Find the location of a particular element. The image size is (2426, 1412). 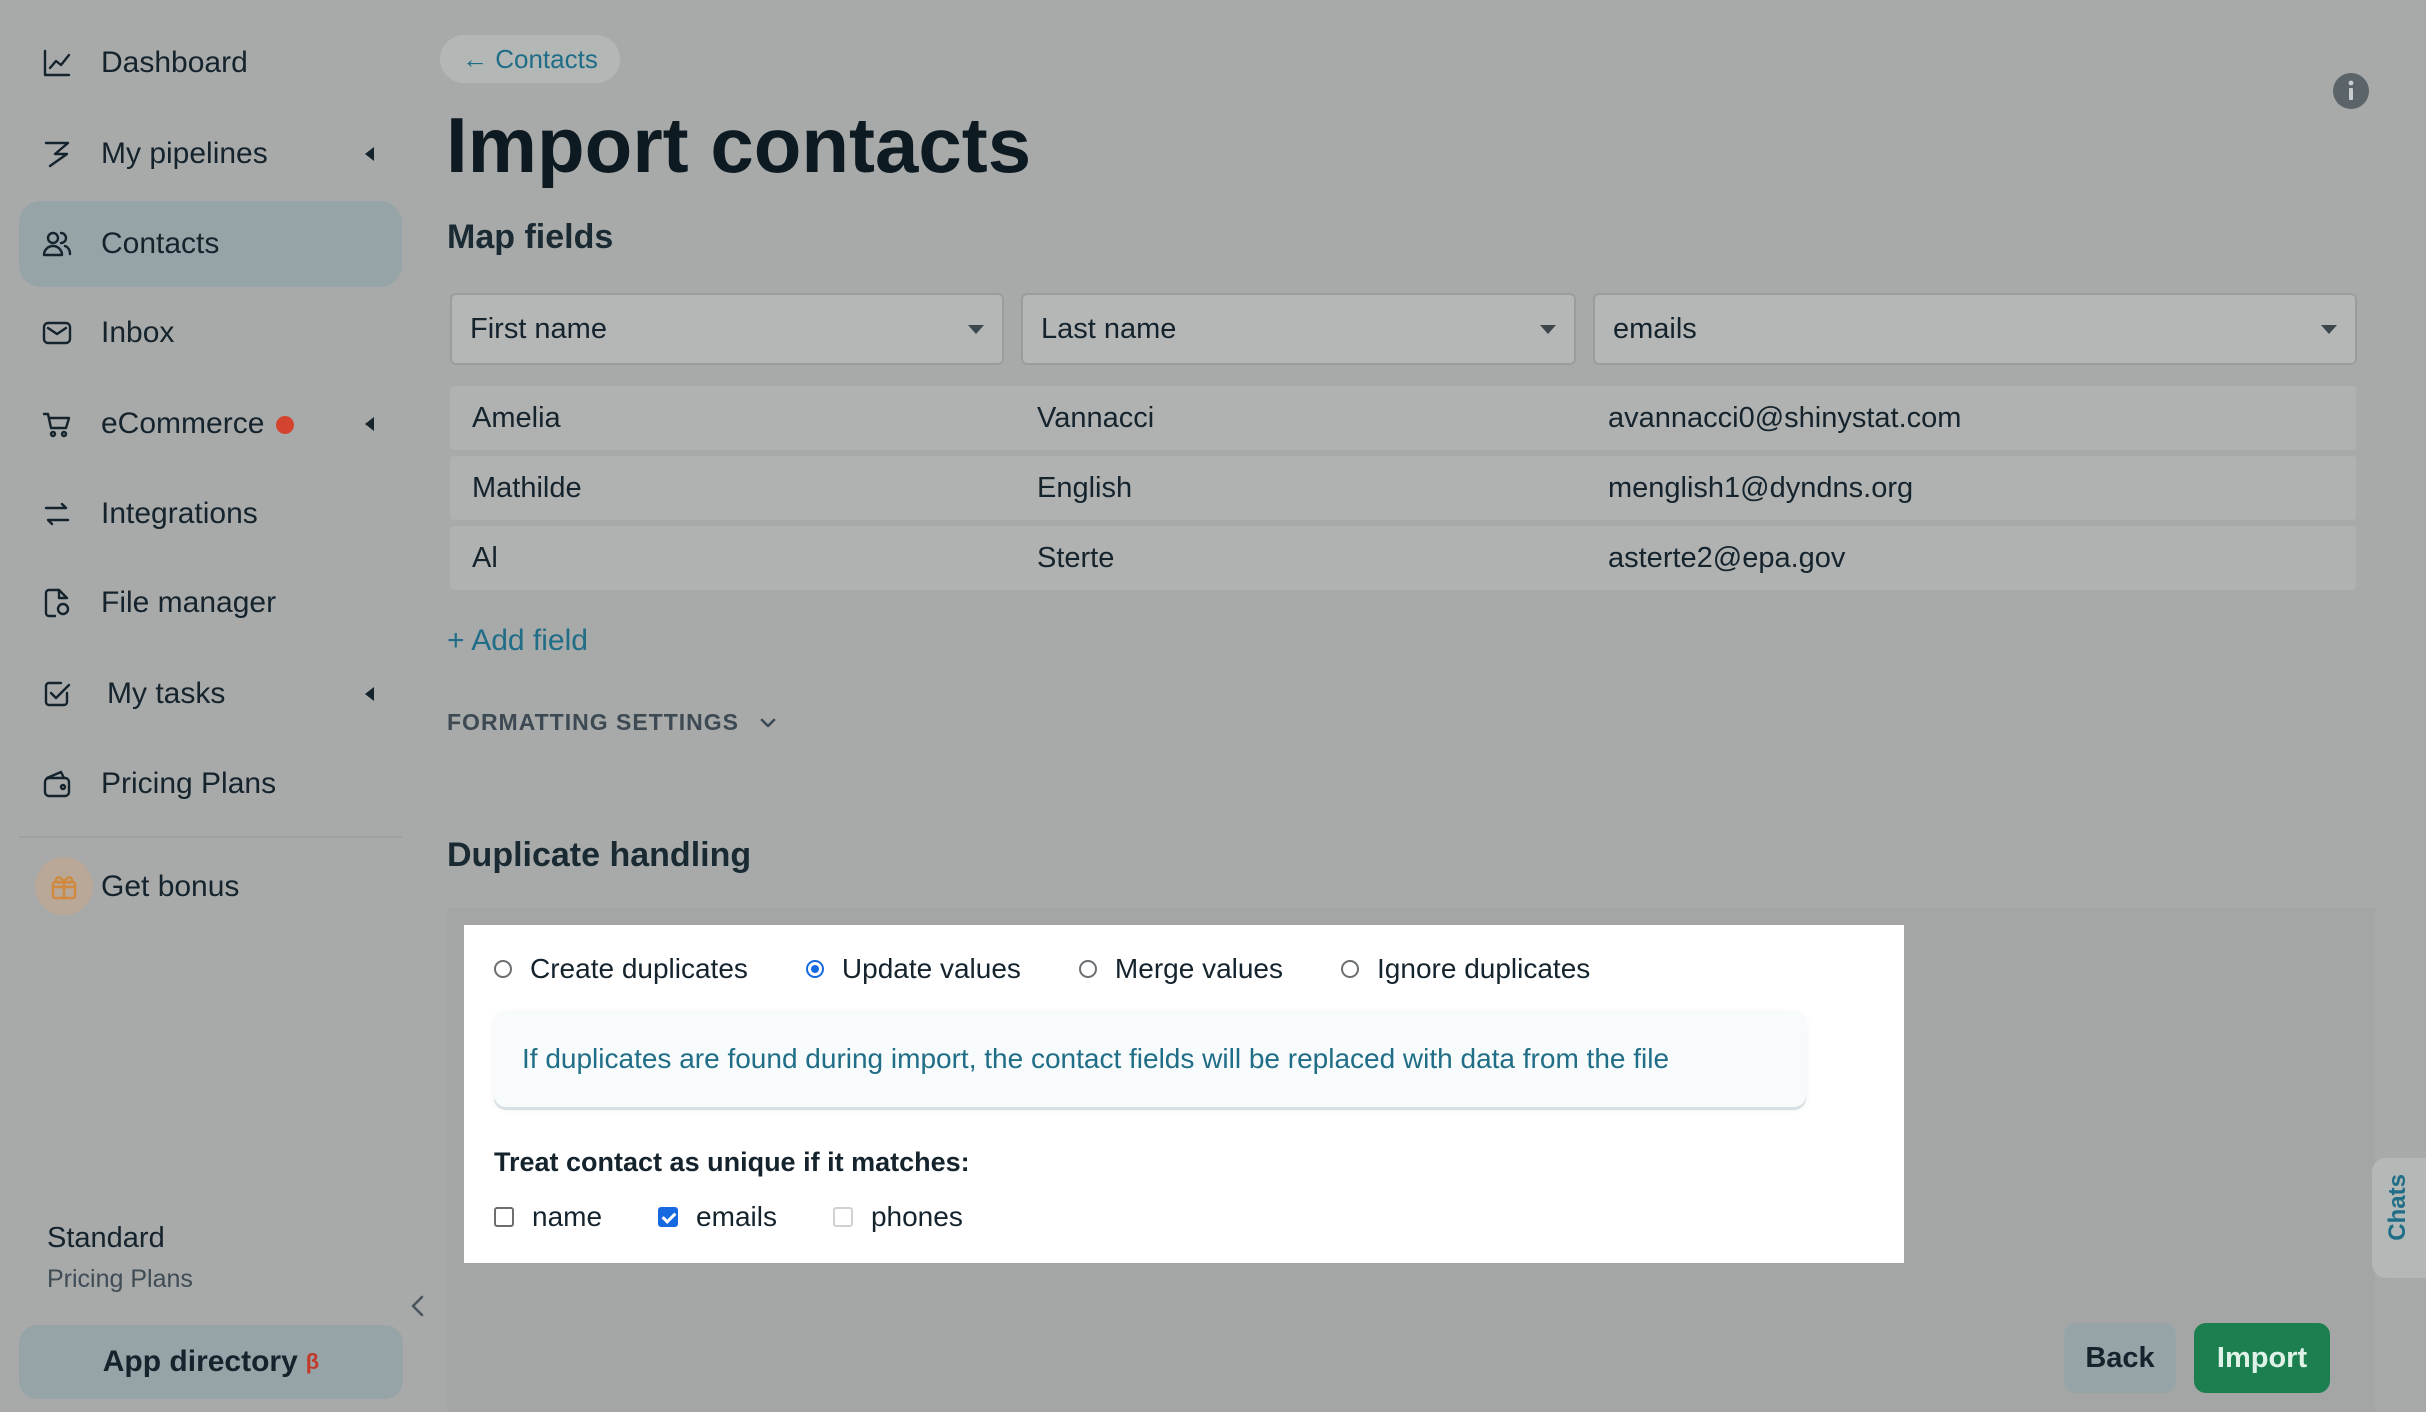

sidebar-item-my-pipelines: My pipelines is located at coordinates (210, 154).